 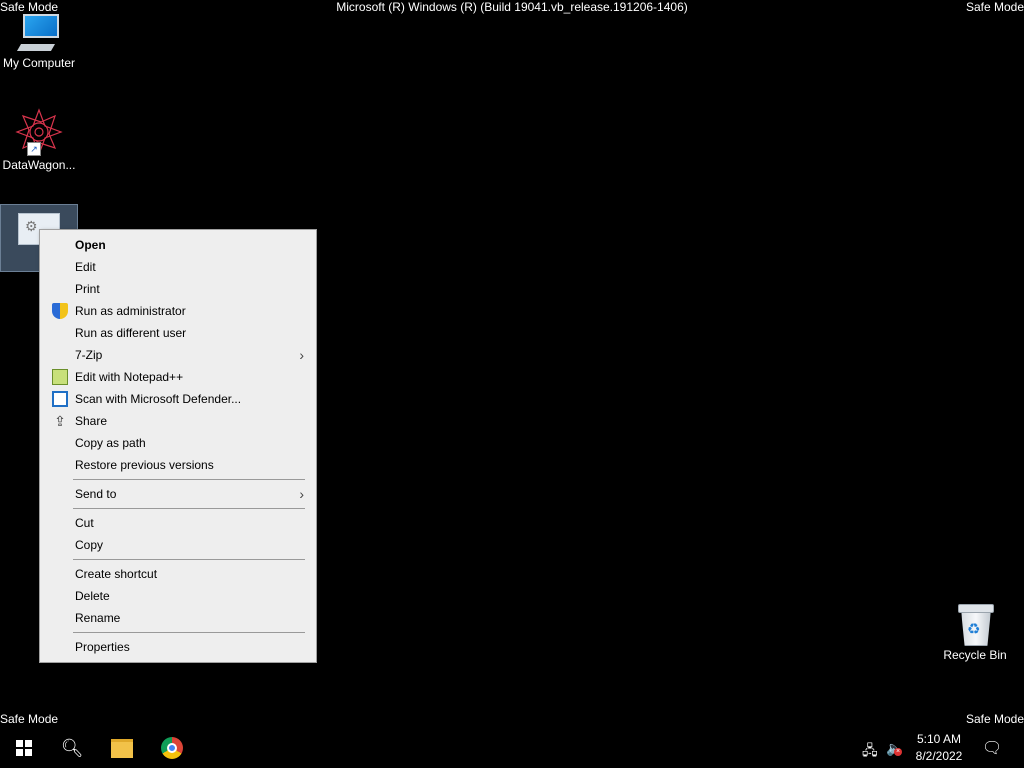 I want to click on menu-item-copy-as-path: Copy as path, so click(x=178, y=443).